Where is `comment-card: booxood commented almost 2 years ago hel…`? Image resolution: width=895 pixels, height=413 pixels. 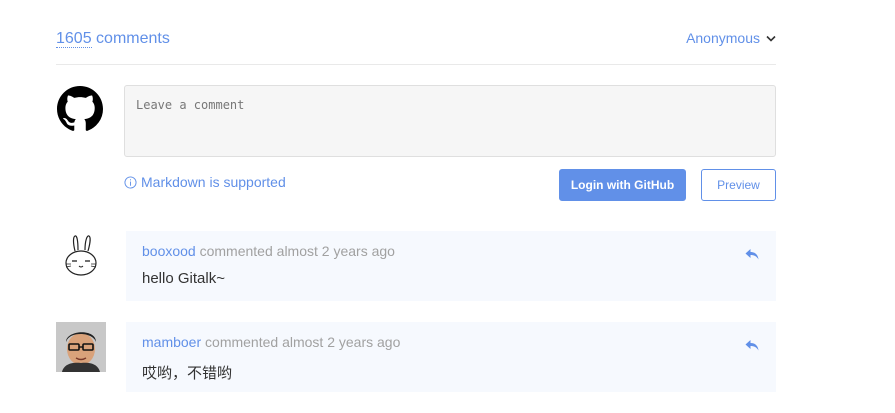
comment-card: booxood commented almost 2 years ago hel… is located at coordinates (451, 266).